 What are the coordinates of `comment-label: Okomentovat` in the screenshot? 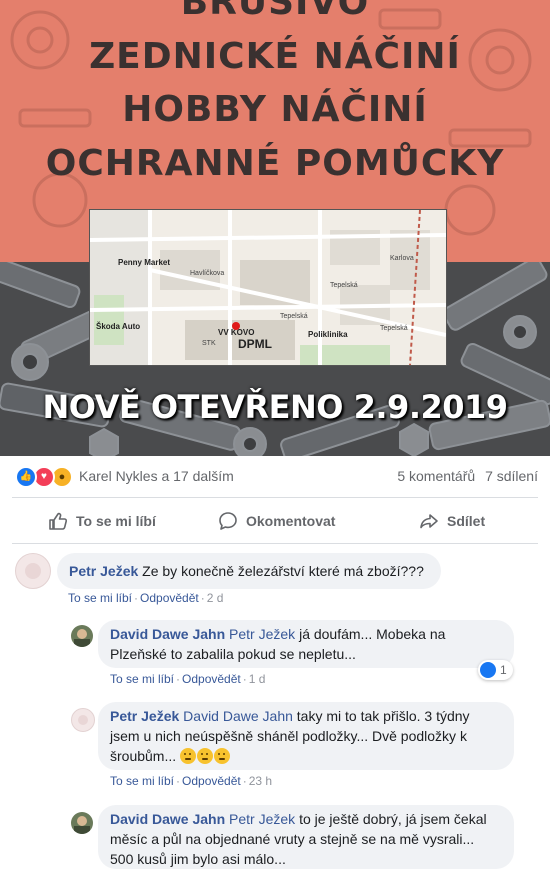 It's located at (291, 521).